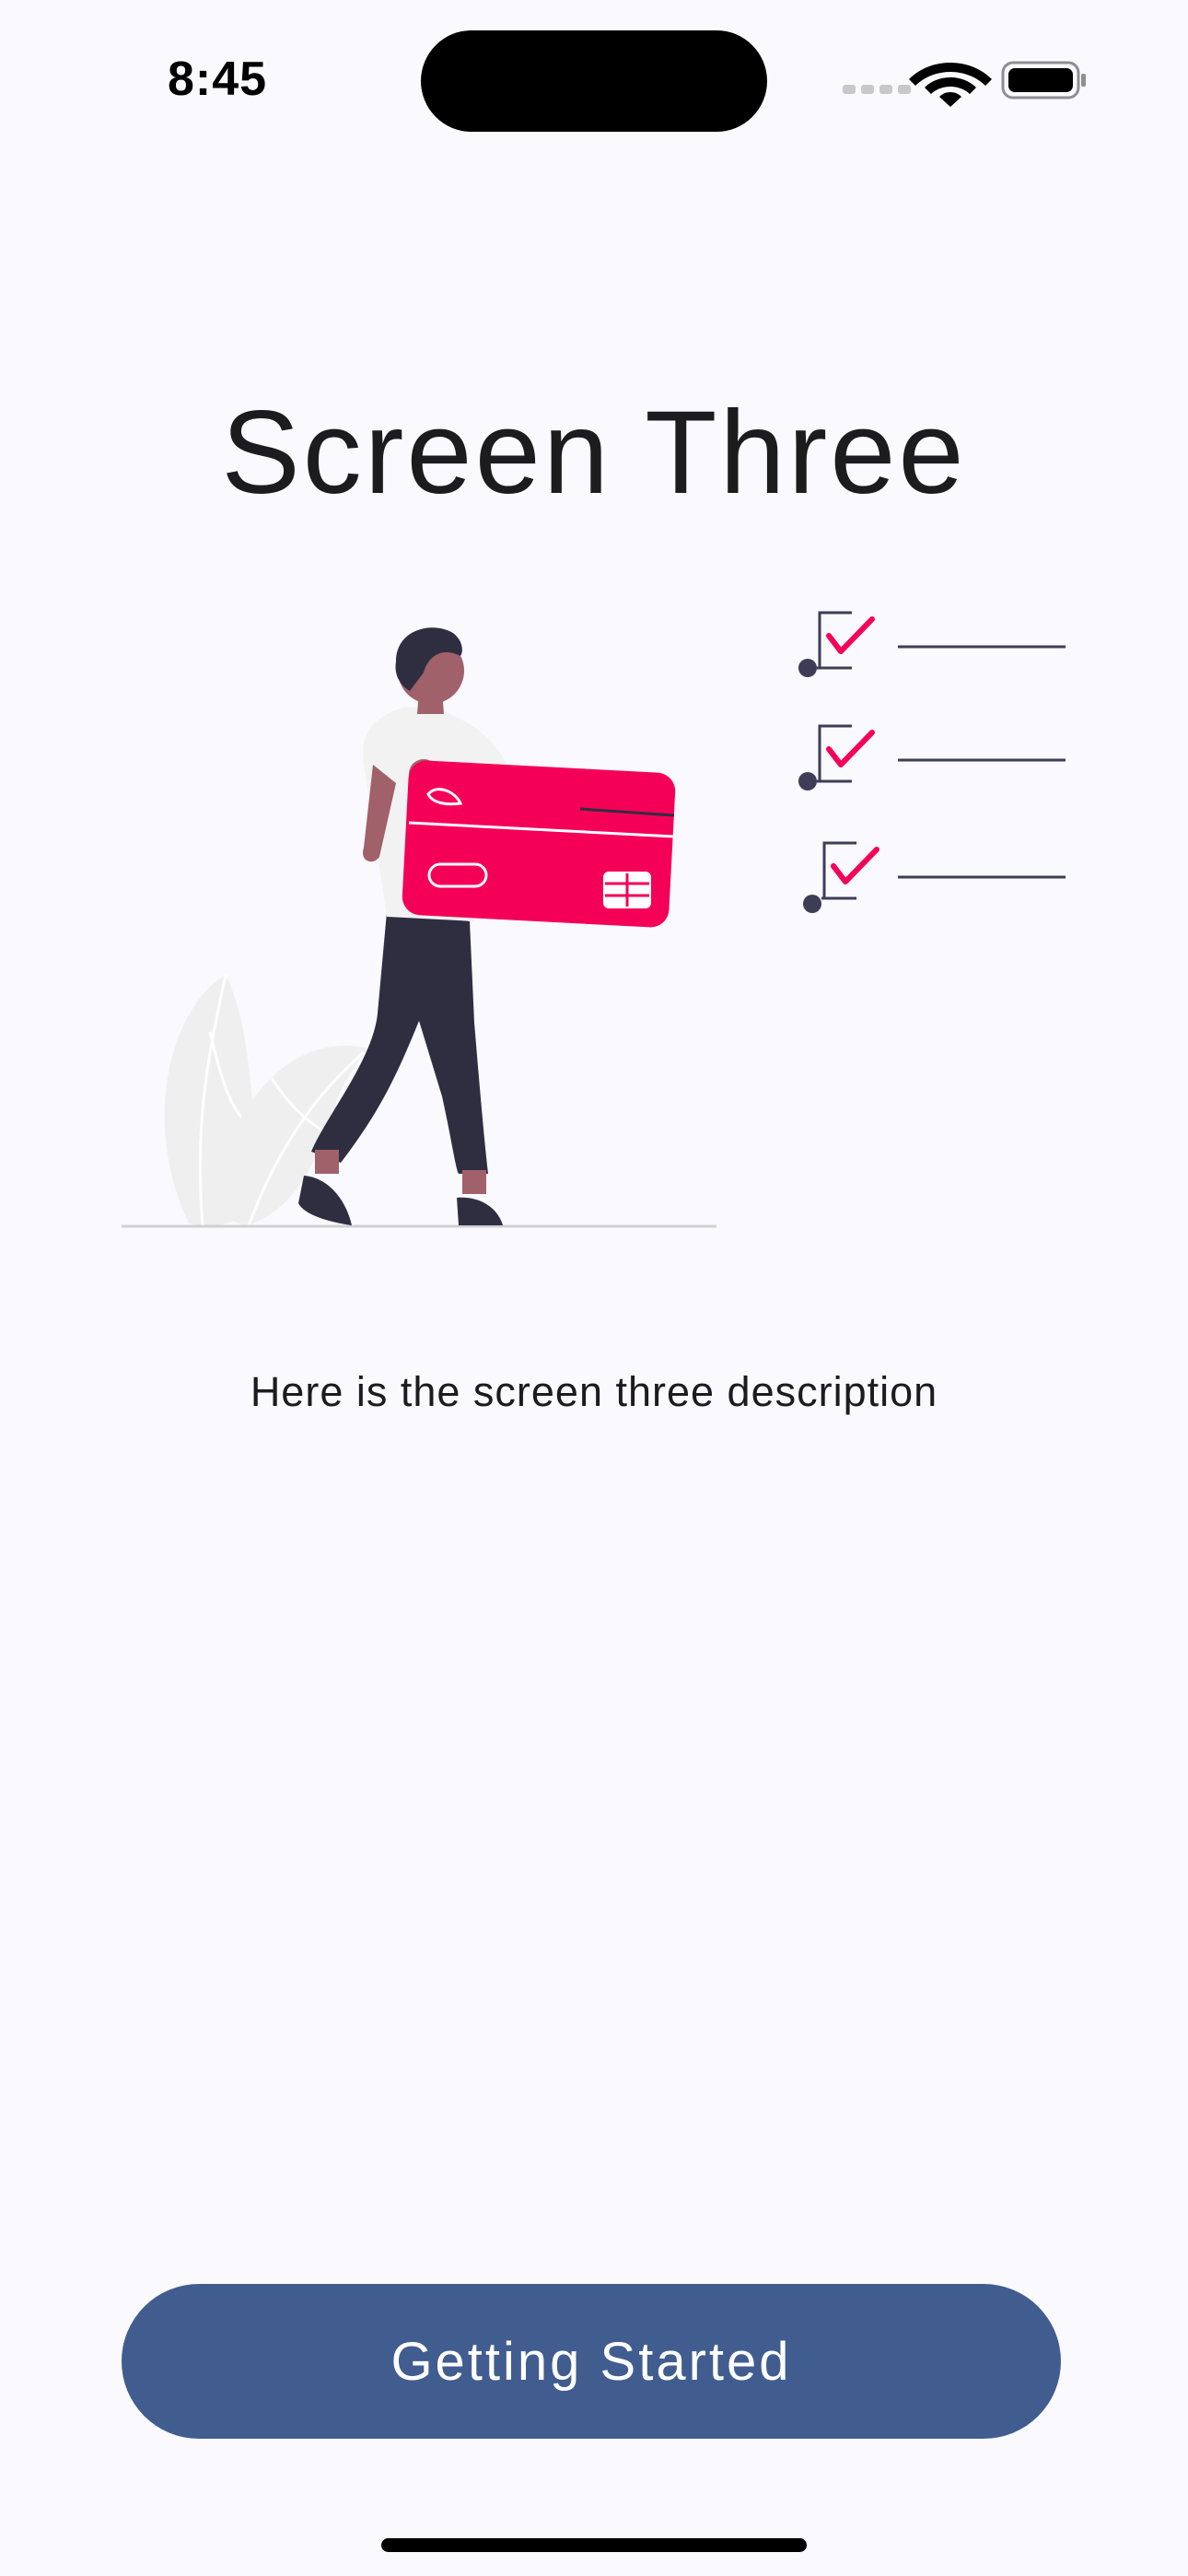  I want to click on plant-illustration, so click(266, 1100).